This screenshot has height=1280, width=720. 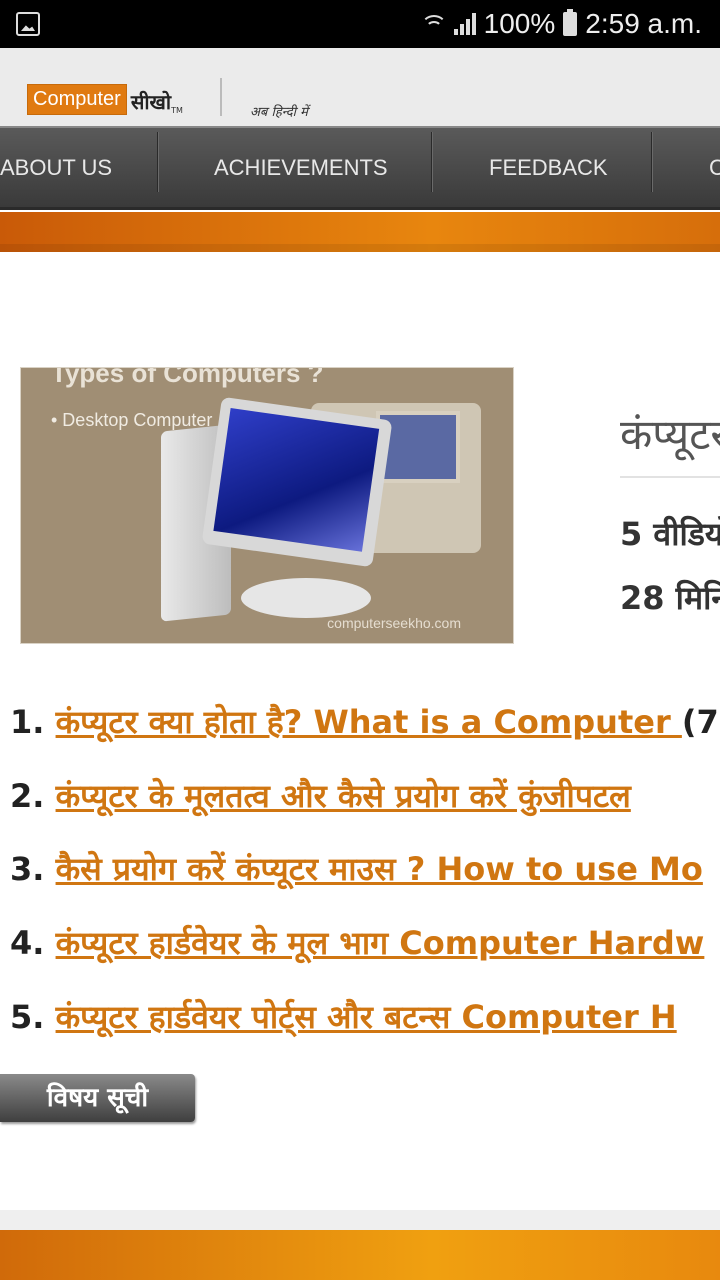 I want to click on signal-icon, so click(x=464, y=24).